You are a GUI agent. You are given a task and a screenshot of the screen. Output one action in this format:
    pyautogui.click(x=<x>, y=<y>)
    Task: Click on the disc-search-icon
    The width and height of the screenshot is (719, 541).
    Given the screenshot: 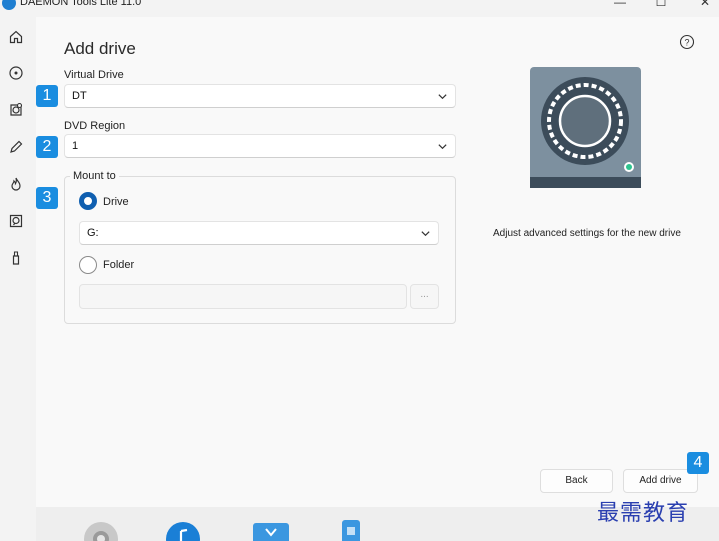 What is the action you would take?
    pyautogui.click(x=16, y=221)
    